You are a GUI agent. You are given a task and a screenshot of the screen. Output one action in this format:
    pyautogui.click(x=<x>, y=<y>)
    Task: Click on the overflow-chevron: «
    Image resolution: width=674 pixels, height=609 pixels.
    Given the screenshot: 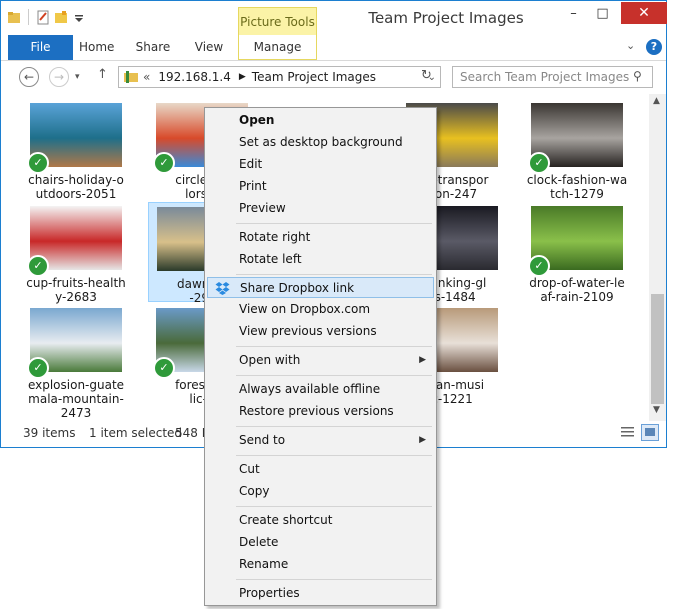 What is the action you would take?
    pyautogui.click(x=146, y=77)
    